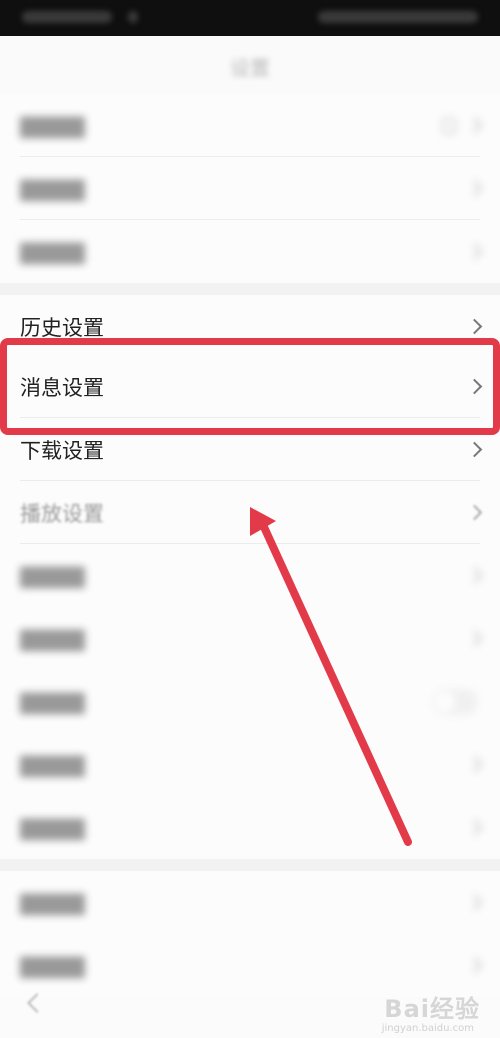 Image resolution: width=500 pixels, height=1038 pixels. What do you see at coordinates (250, 326) in the screenshot?
I see `settings-row-history: 历史设置` at bounding box center [250, 326].